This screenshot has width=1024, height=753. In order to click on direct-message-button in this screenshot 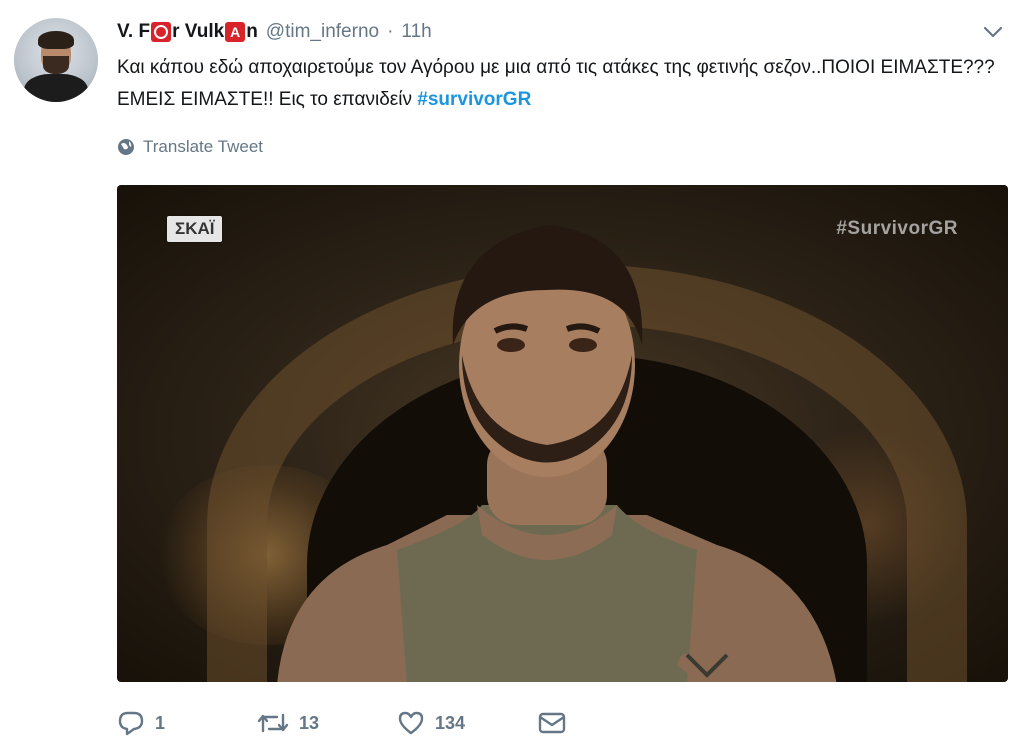, I will do `click(552, 723)`.